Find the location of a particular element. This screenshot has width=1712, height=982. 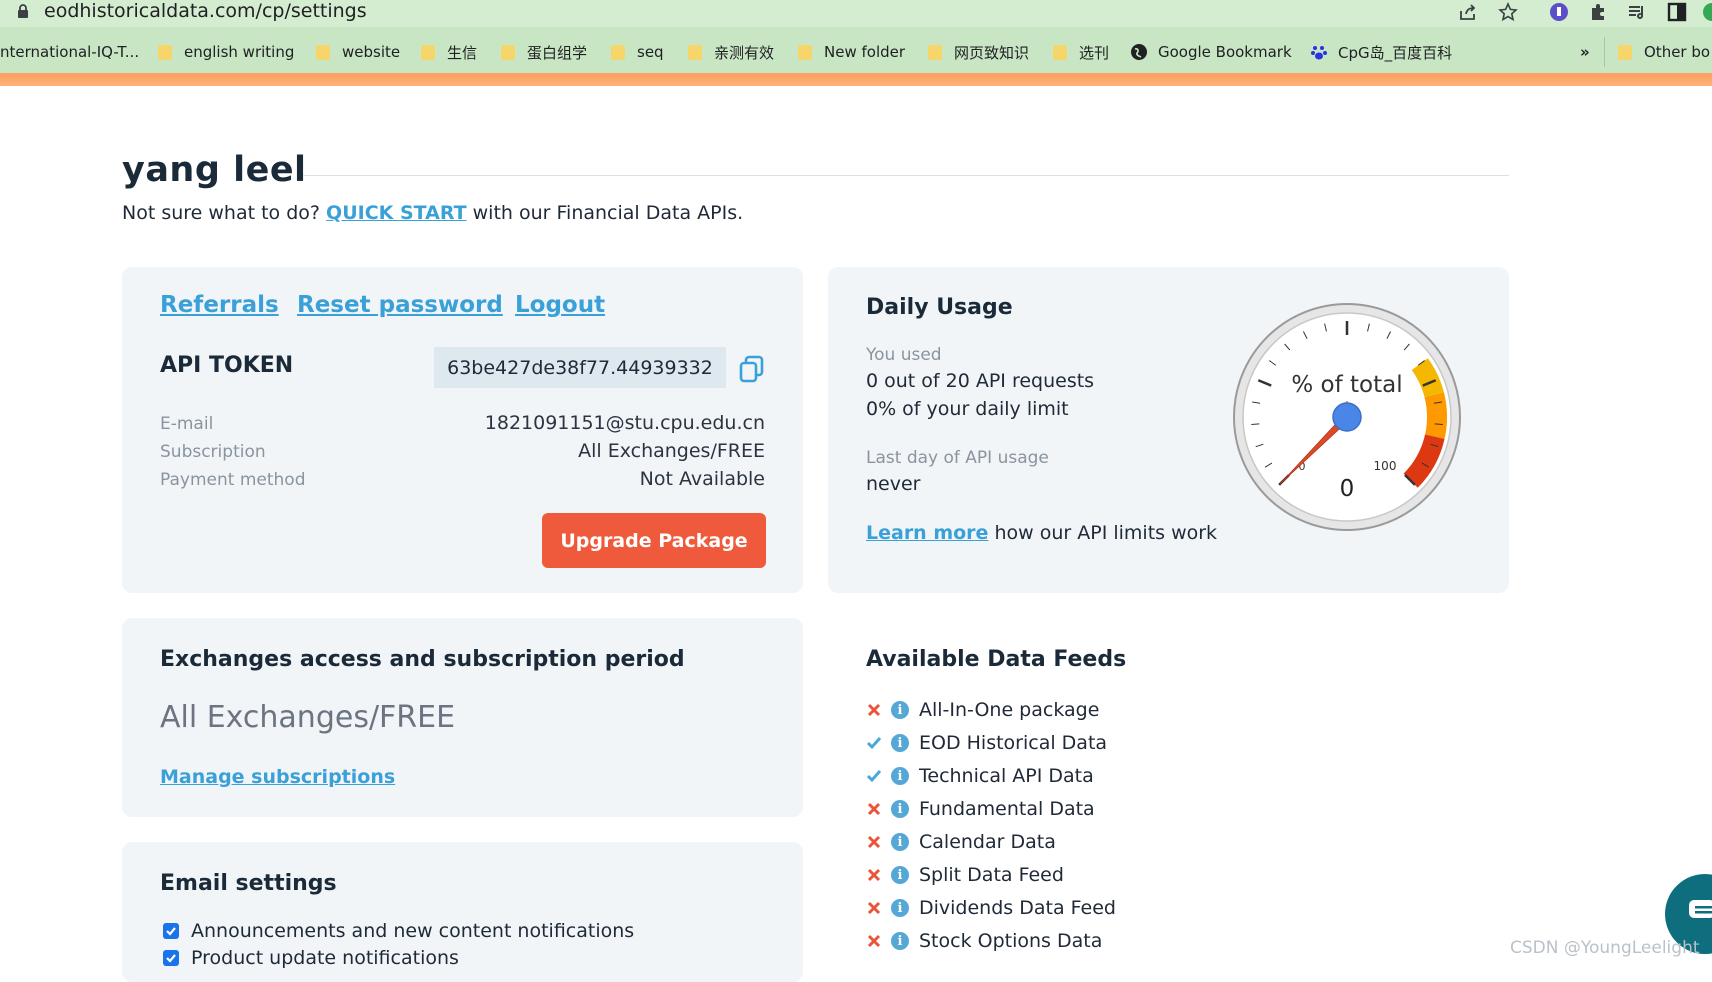

check-icon is located at coordinates (874, 743).